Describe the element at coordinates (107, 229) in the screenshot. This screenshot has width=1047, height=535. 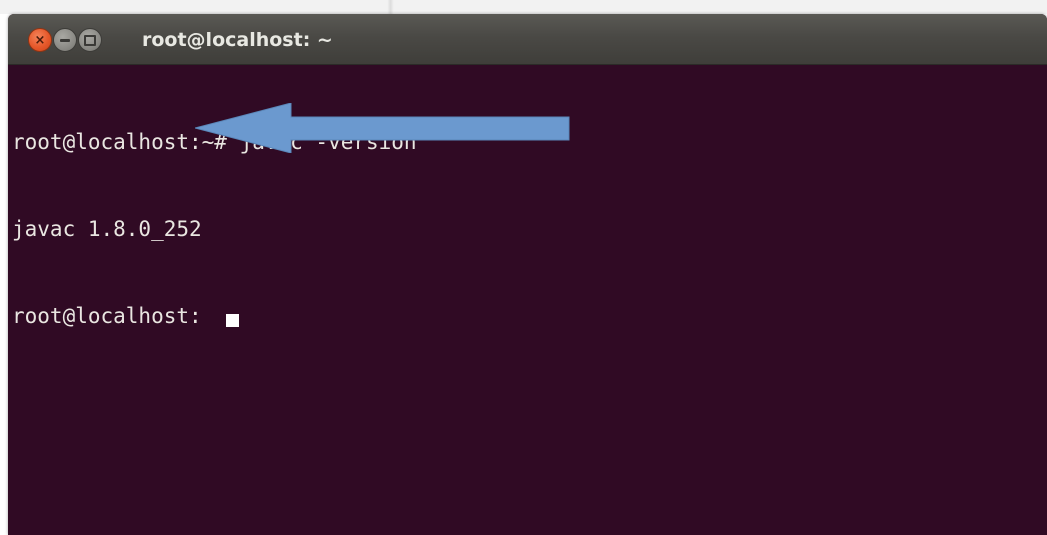
I see `terminal-line: javac 1.8.0_252` at that location.